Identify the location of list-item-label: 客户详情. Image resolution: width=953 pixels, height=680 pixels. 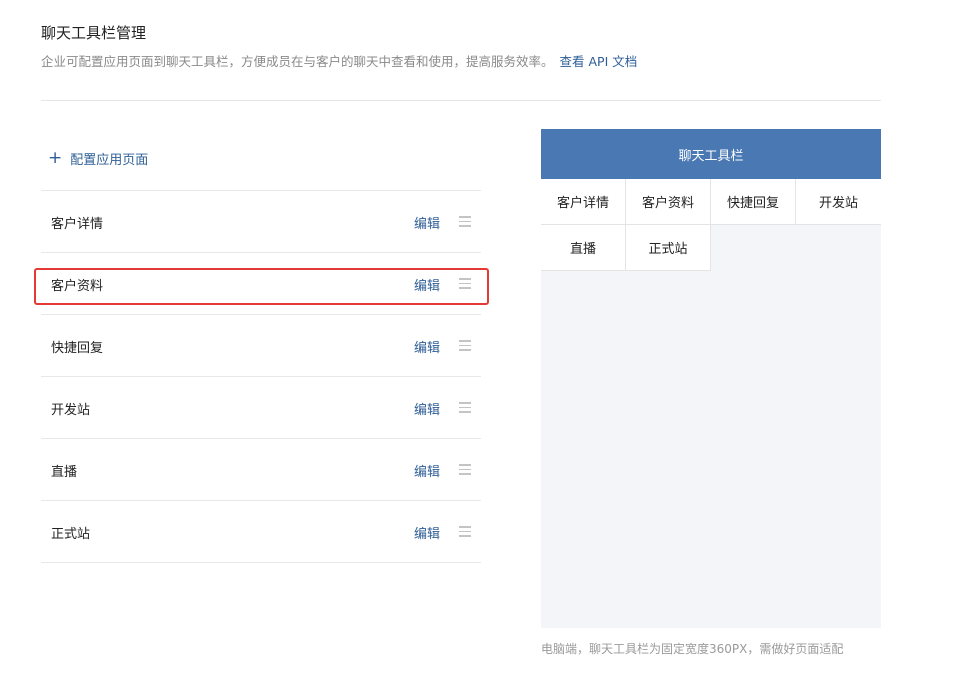
(77, 224).